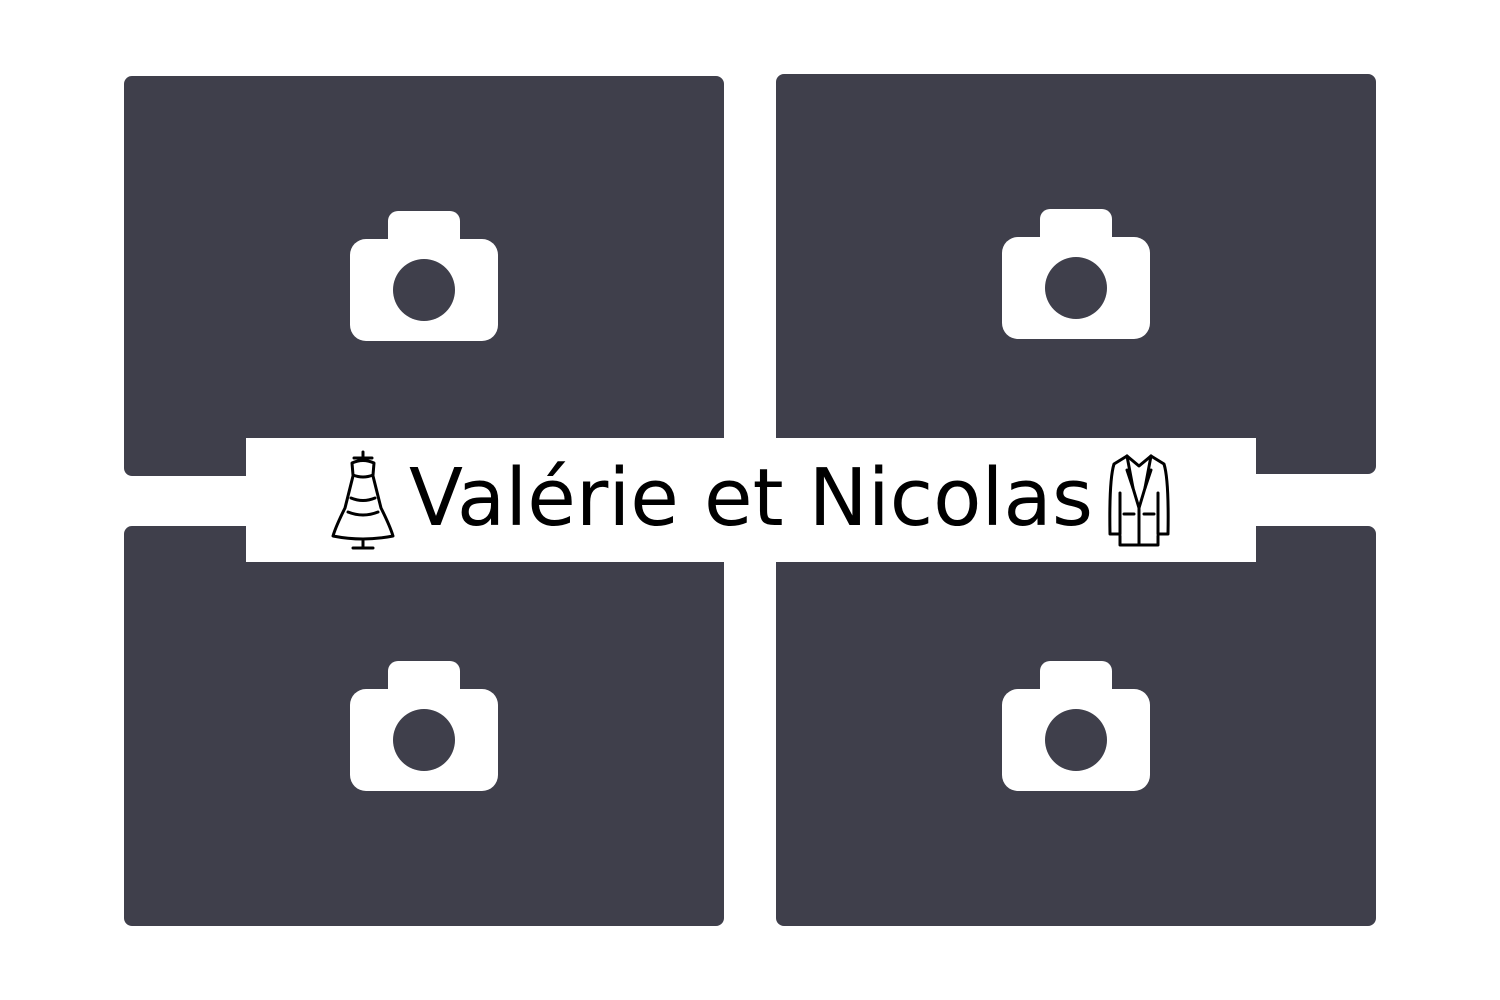 The image size is (1500, 1000). Describe the element at coordinates (363, 500) in the screenshot. I see `wedding-dress-icon` at that location.